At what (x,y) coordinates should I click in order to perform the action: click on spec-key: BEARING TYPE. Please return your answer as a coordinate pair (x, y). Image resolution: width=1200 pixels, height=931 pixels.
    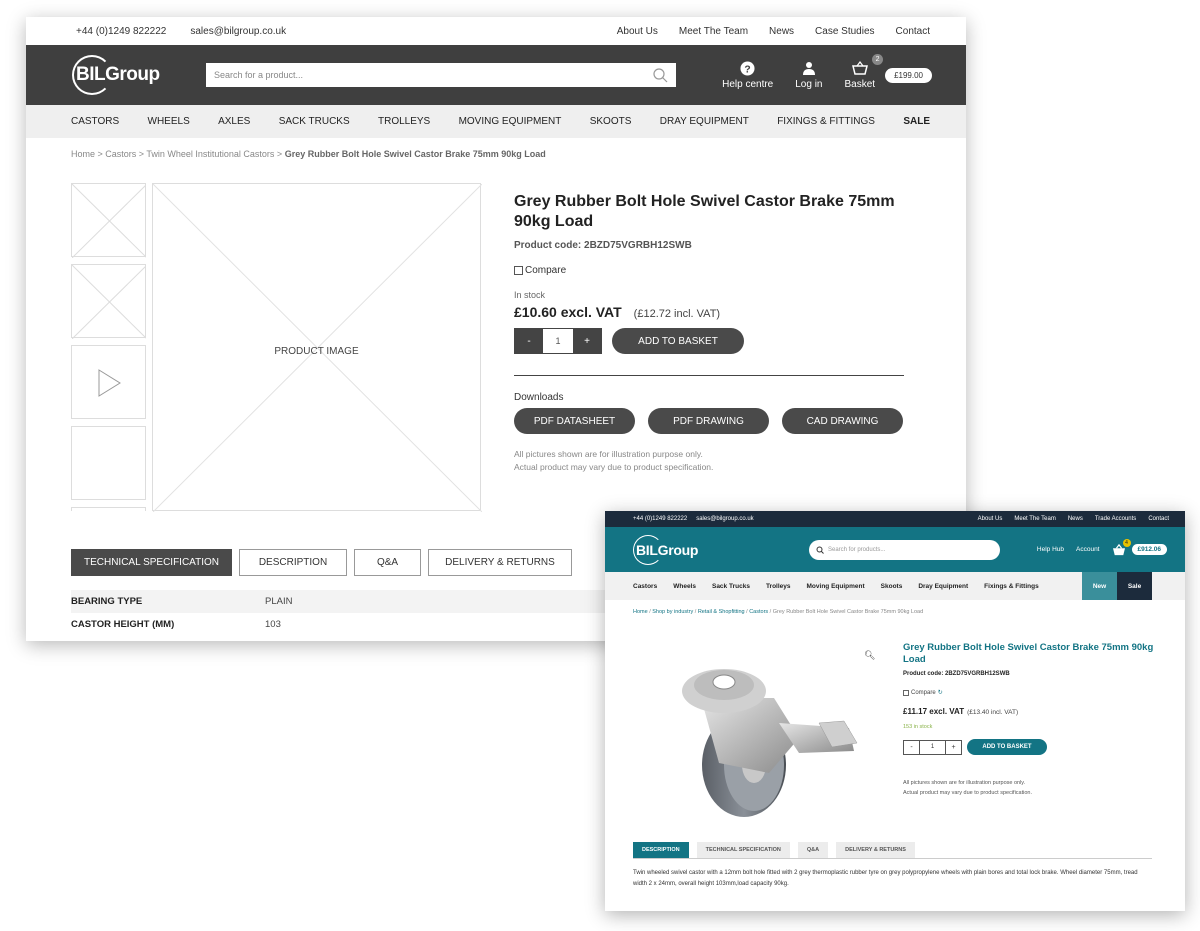
    Looking at the image, I should click on (107, 601).